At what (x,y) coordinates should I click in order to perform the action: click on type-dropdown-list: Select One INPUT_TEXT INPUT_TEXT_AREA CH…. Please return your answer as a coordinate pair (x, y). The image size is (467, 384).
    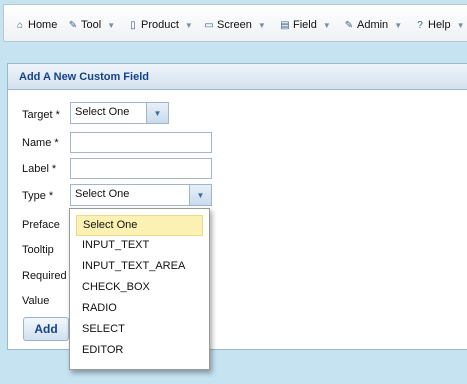
    Looking at the image, I should click on (139, 289).